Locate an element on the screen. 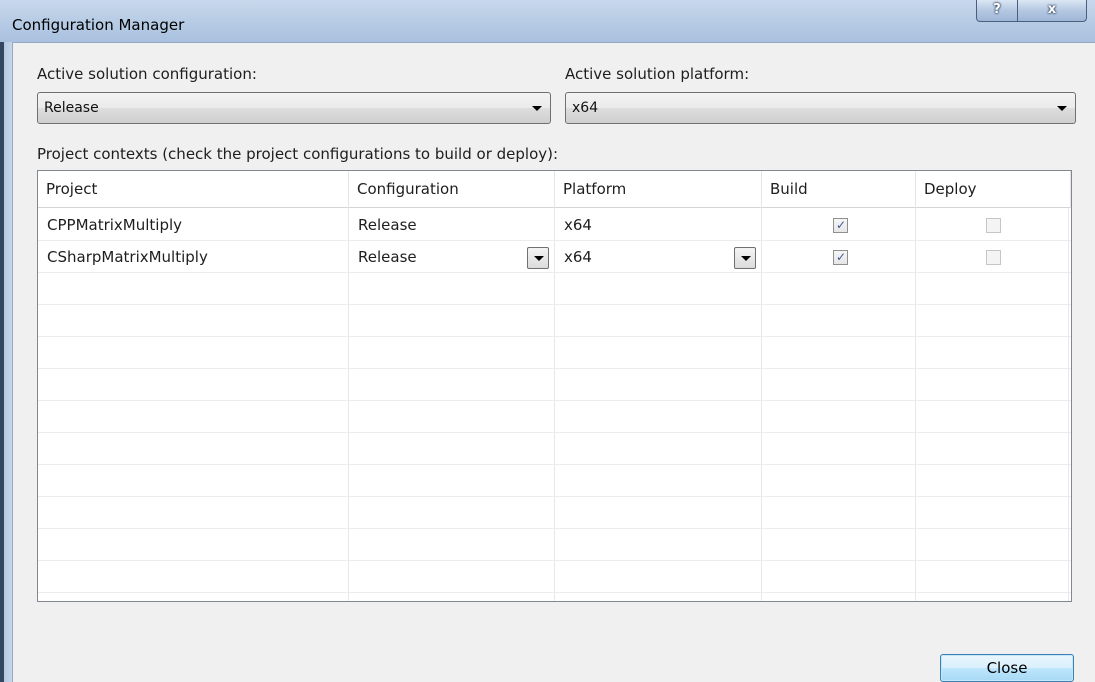 Image resolution: width=1095 pixels, height=682 pixels. active-solution-configuration-dropdown: Release is located at coordinates (294, 108).